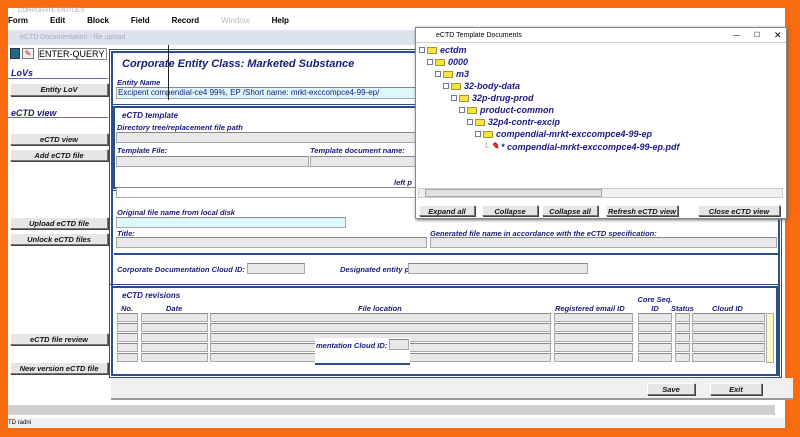 The image size is (800, 437). What do you see at coordinates (770, 338) in the screenshot?
I see `revisions-scrollbar` at bounding box center [770, 338].